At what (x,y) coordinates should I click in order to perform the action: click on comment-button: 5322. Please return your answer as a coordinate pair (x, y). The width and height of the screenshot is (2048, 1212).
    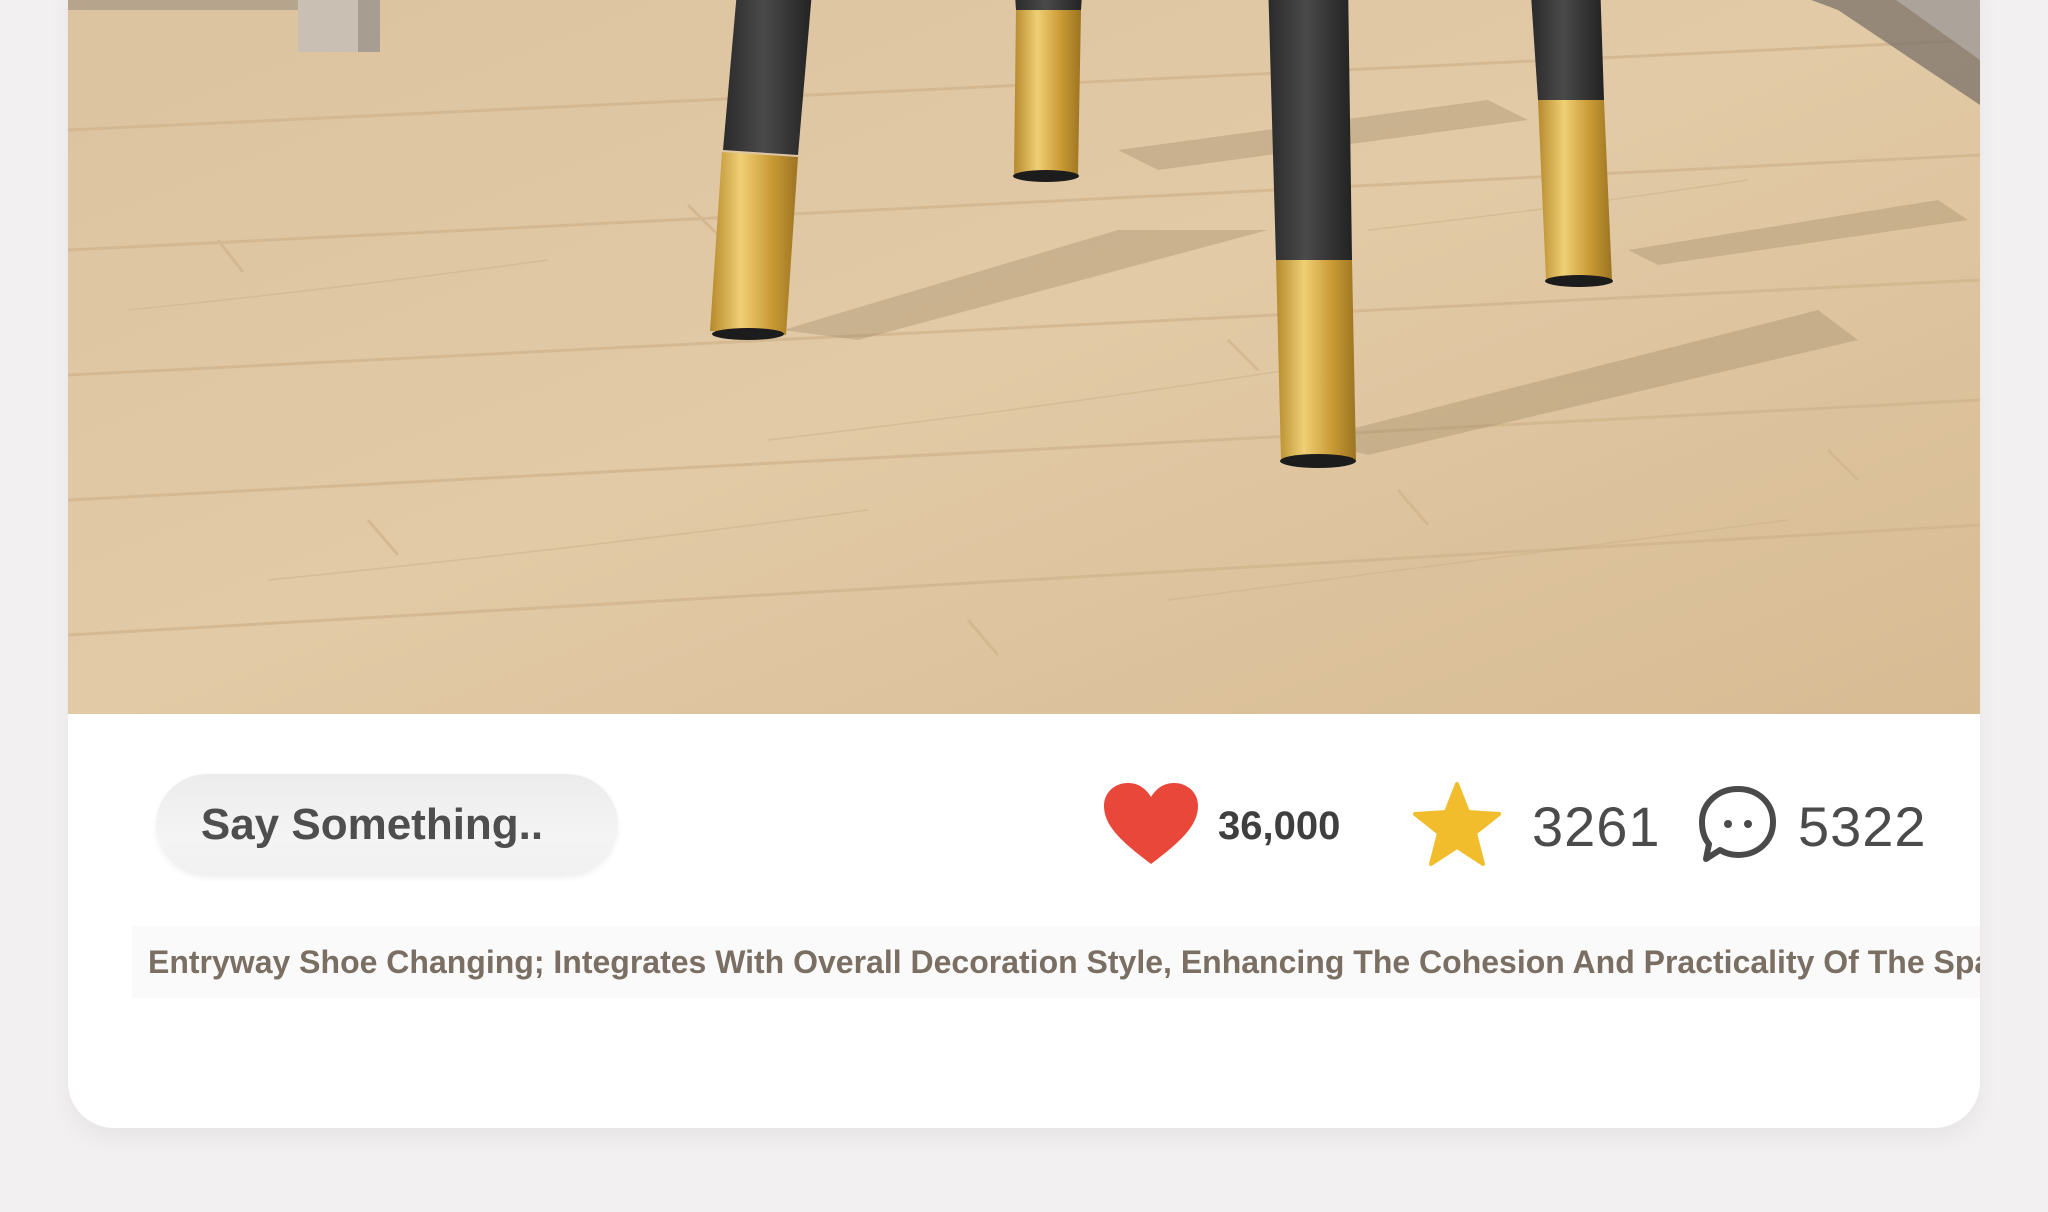
    Looking at the image, I should click on (1812, 826).